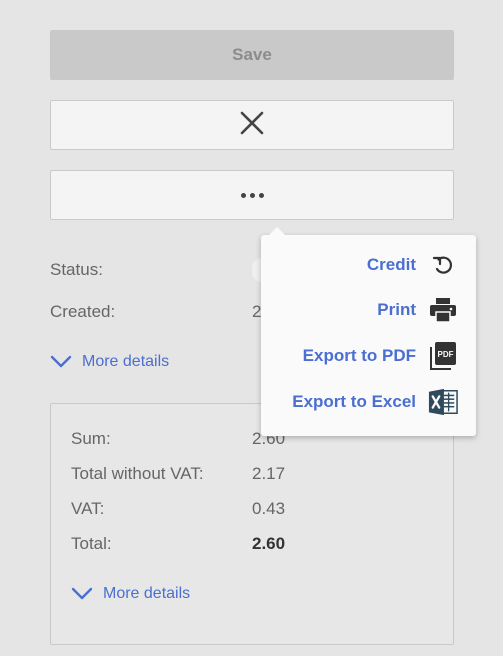 This screenshot has height=656, width=503. I want to click on menu-item-label: Export to PDF, so click(359, 355).